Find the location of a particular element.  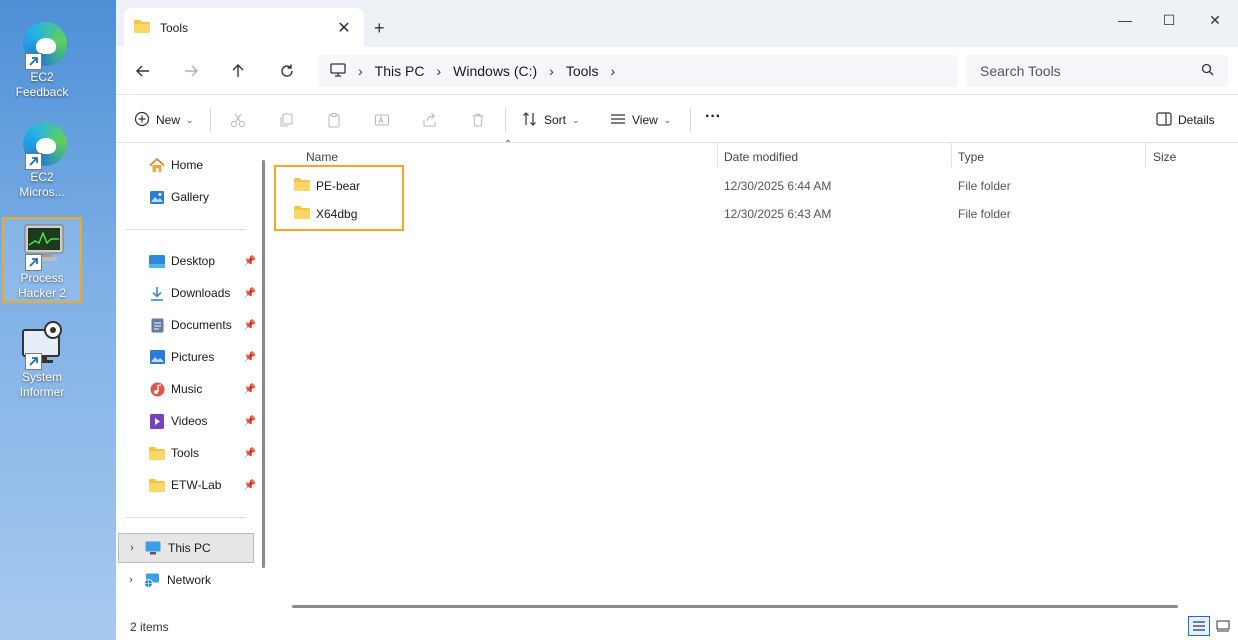

monitor-icon is located at coordinates (42, 246).